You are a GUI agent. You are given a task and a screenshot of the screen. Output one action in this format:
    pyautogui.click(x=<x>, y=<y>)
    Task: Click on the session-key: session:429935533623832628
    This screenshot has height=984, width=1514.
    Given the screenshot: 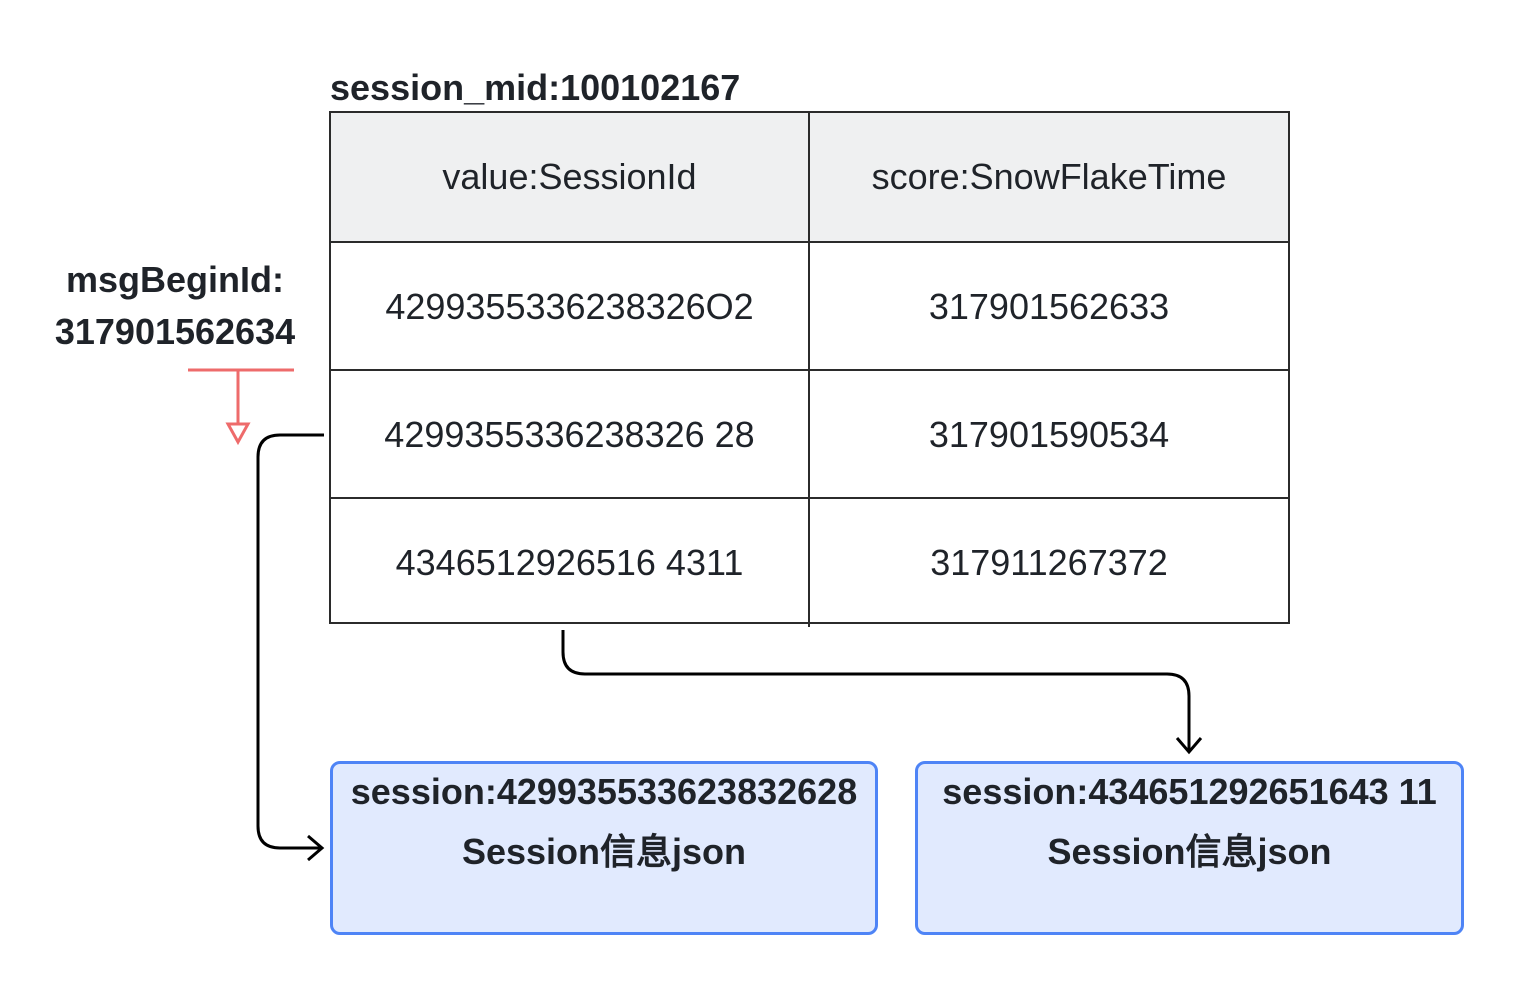 What is the action you would take?
    pyautogui.click(x=604, y=791)
    